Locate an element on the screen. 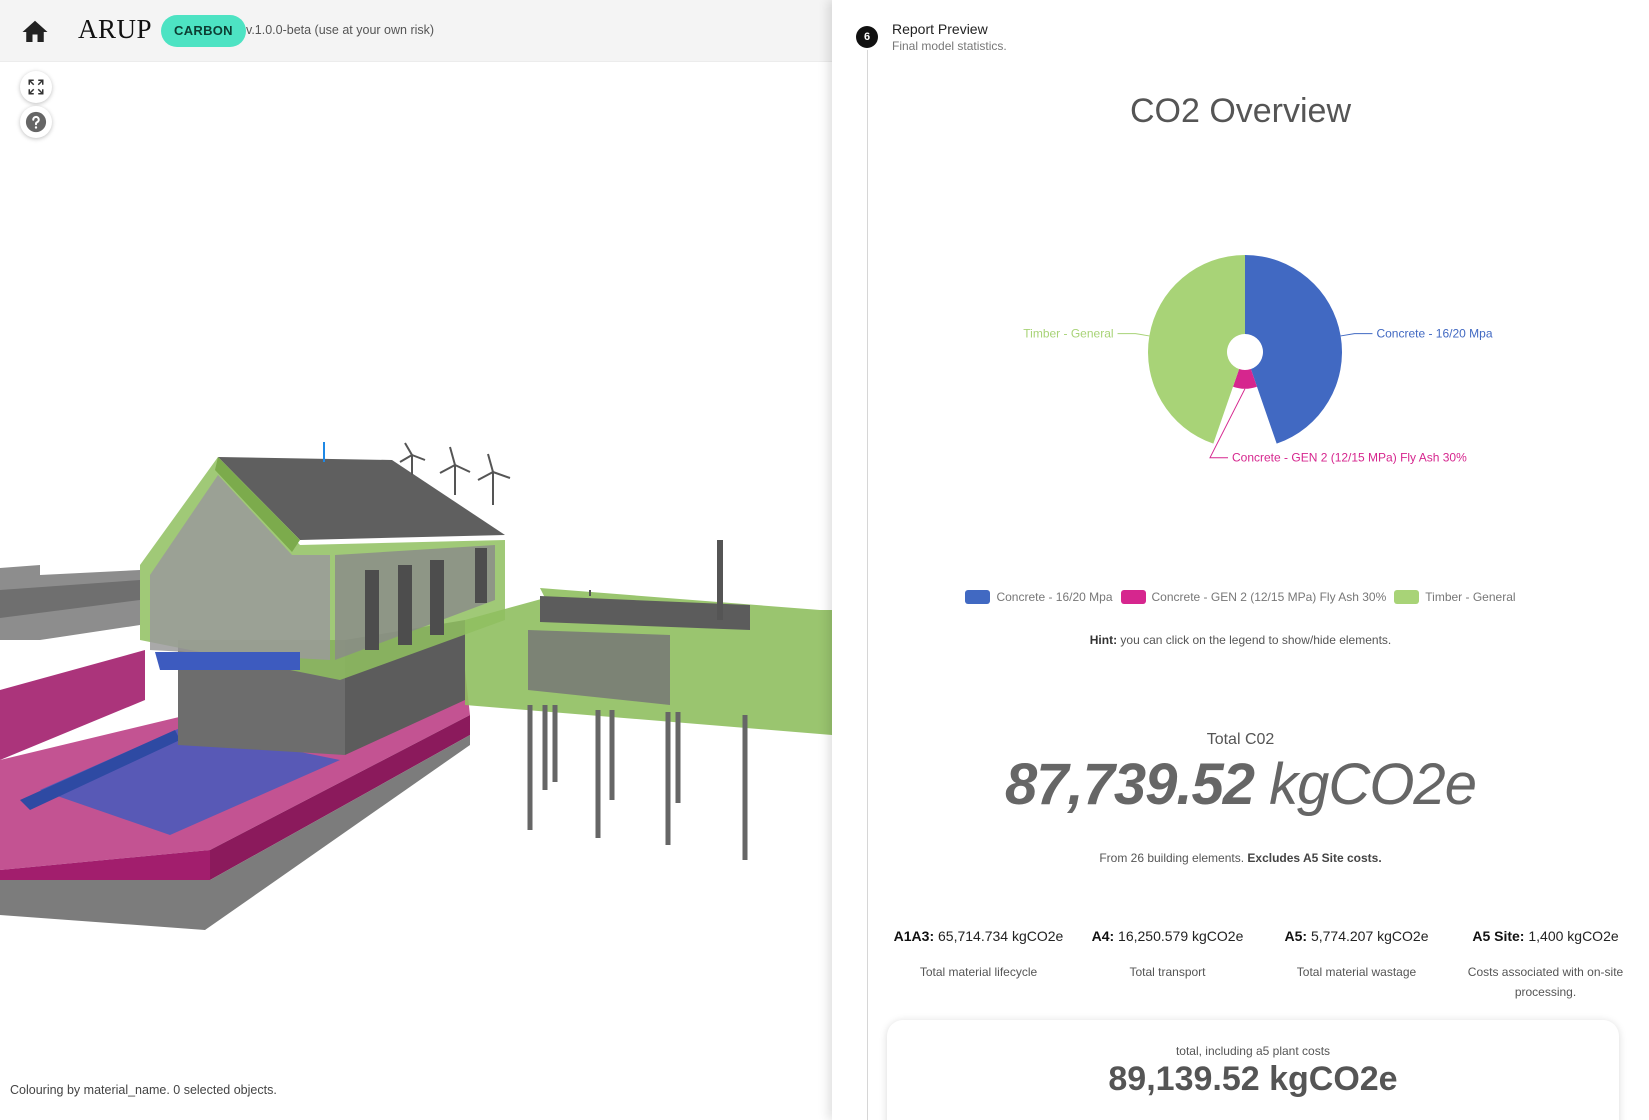  stat-a4: A4: 16,250.579 kgCO2e Total transport is located at coordinates (1167, 965).